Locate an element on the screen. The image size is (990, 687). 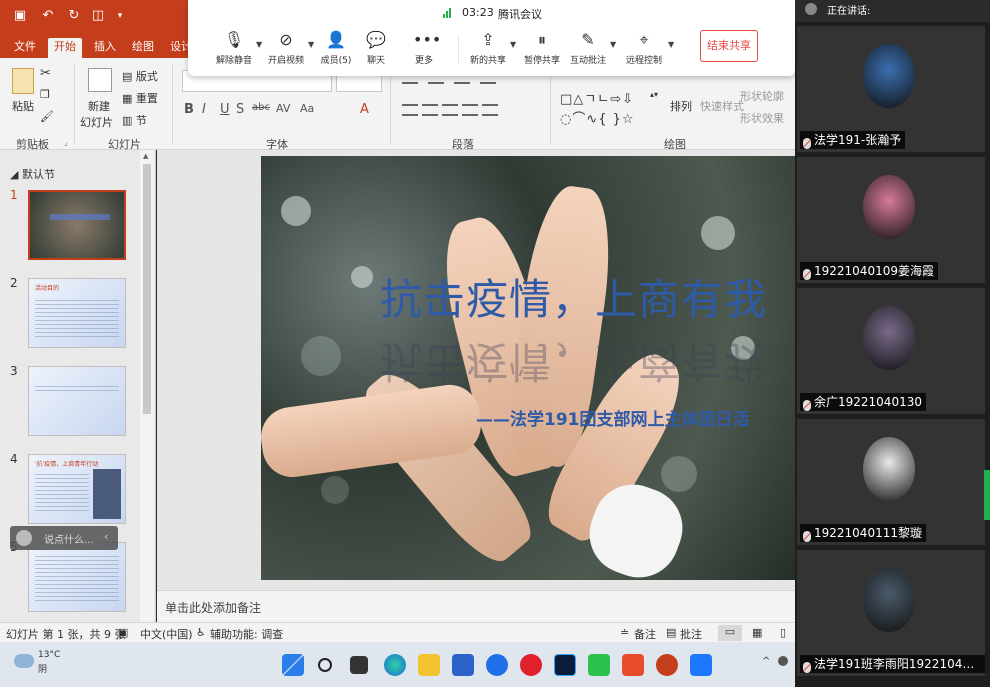
underline-button: U is located at coordinates (225, 109).